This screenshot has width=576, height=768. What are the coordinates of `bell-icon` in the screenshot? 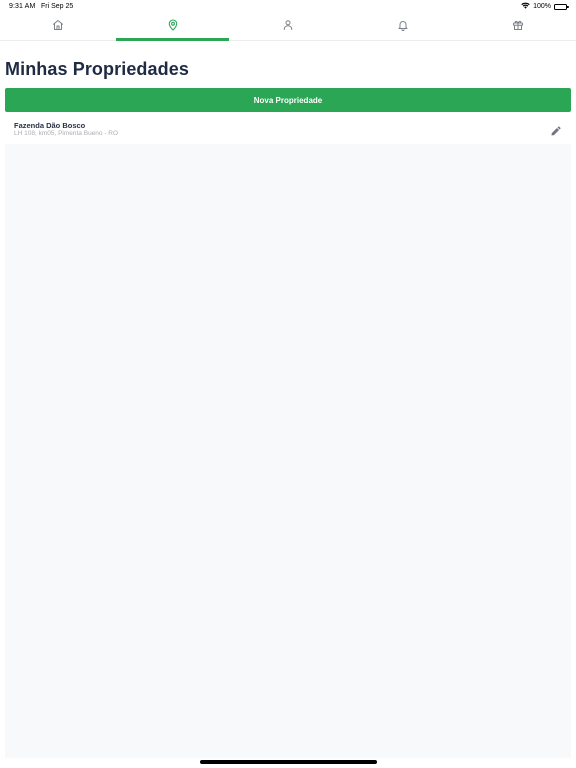 It's located at (403, 27).